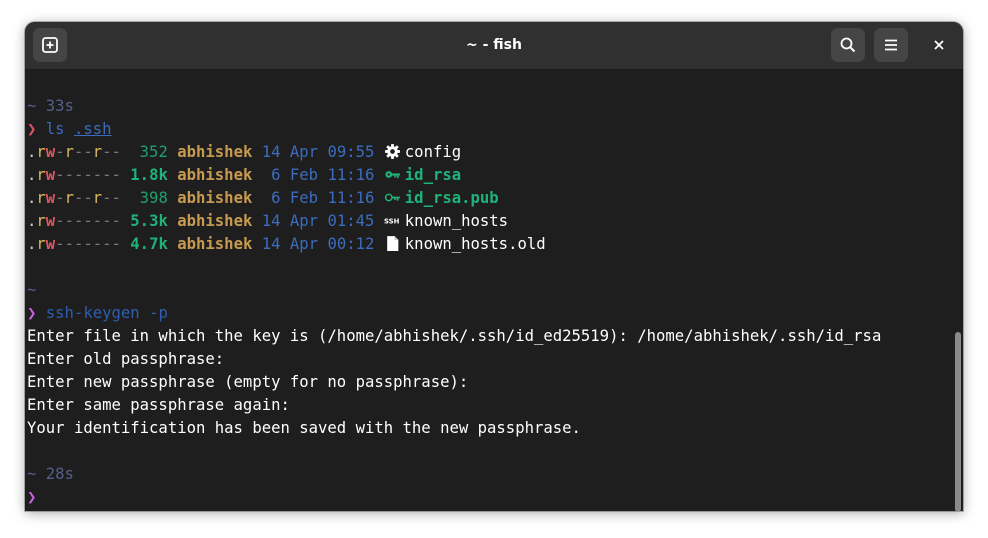 The width and height of the screenshot is (988, 538). Describe the element at coordinates (92, 129) in the screenshot. I see `command-arg: .ssh` at that location.